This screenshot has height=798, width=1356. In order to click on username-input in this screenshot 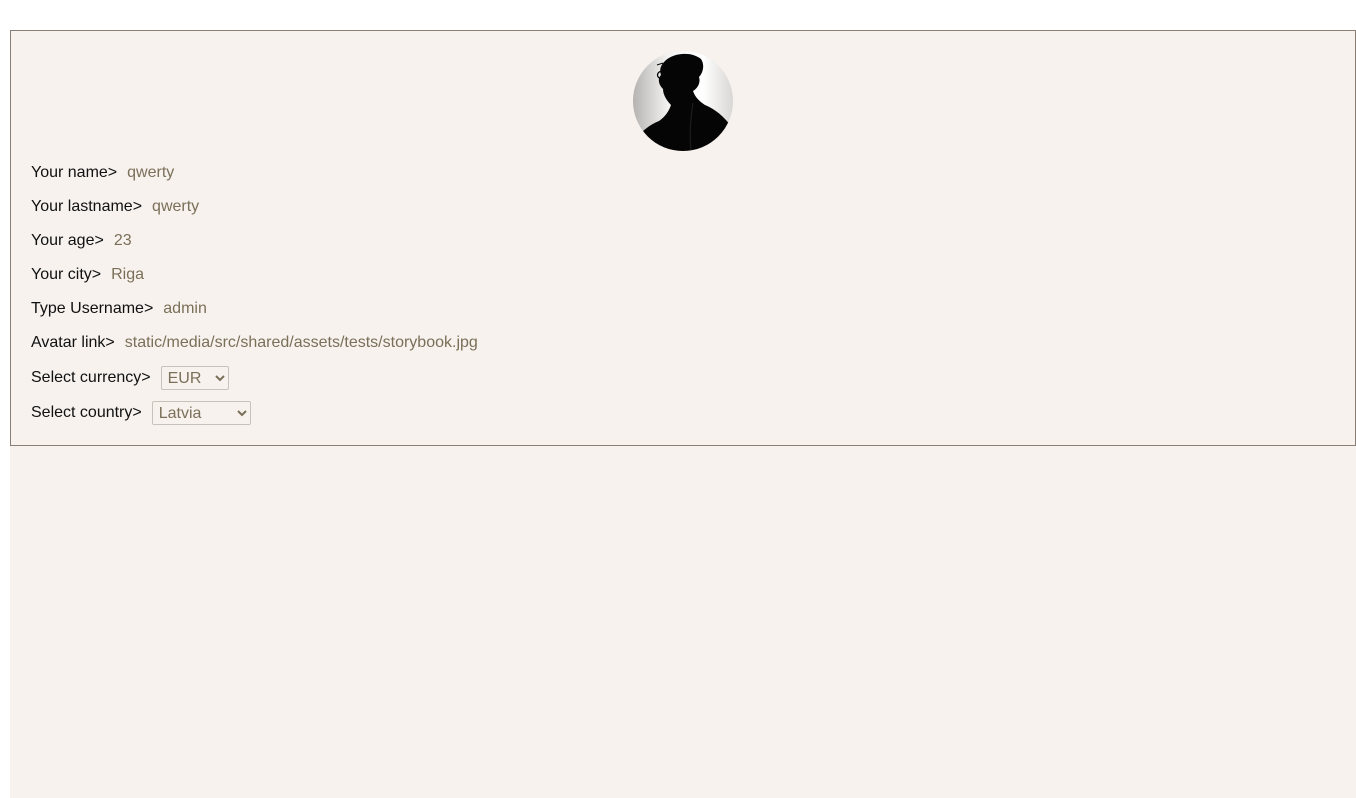, I will do `click(463, 309)`.